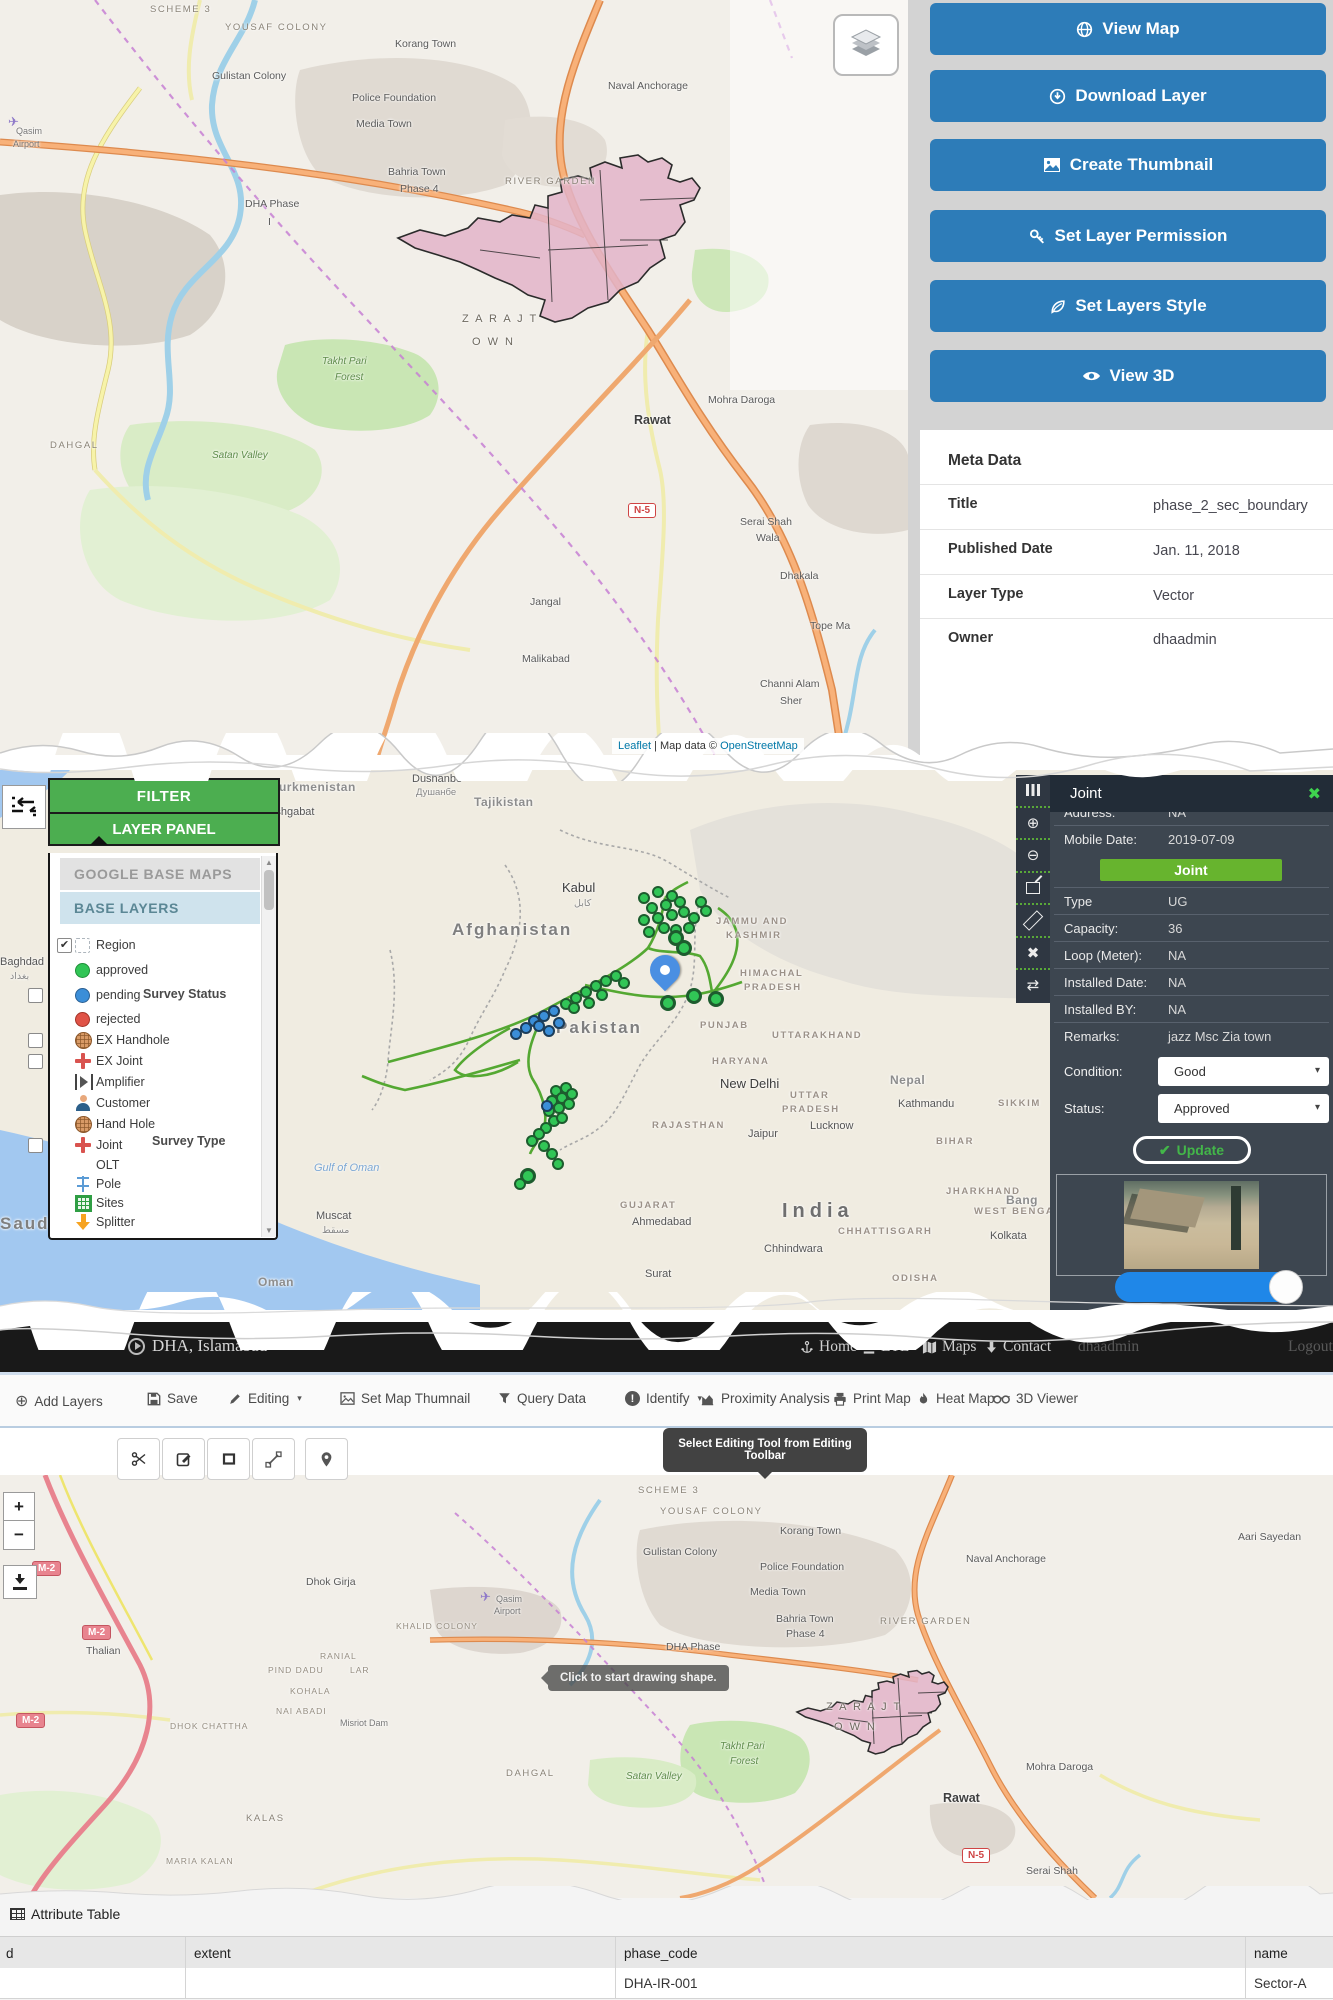  I want to click on column-header-name: name, so click(1289, 1953).